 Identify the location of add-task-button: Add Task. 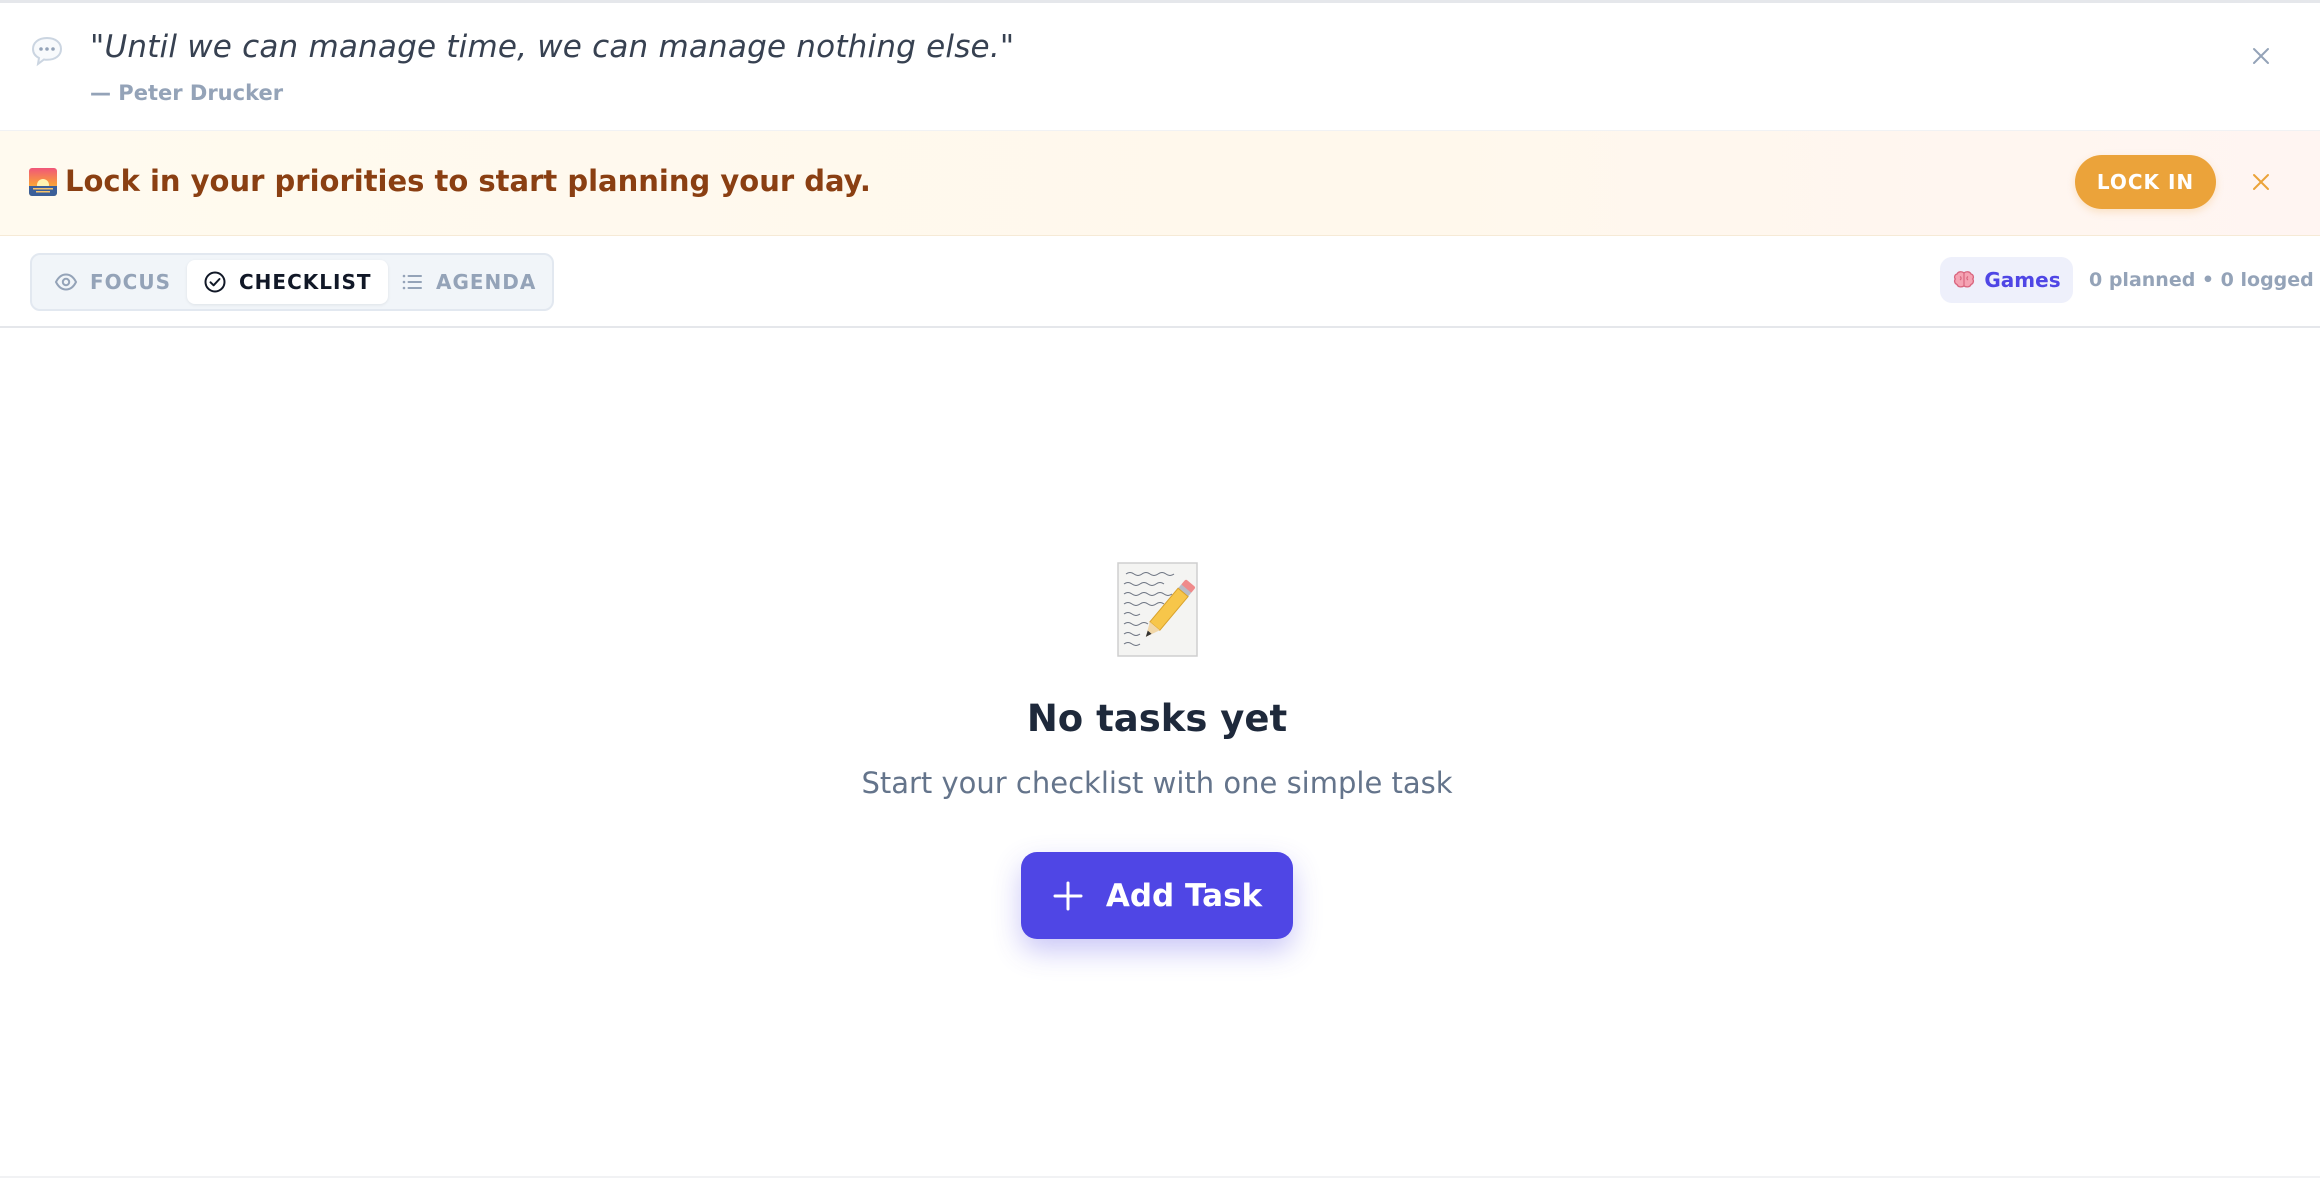
(1157, 895).